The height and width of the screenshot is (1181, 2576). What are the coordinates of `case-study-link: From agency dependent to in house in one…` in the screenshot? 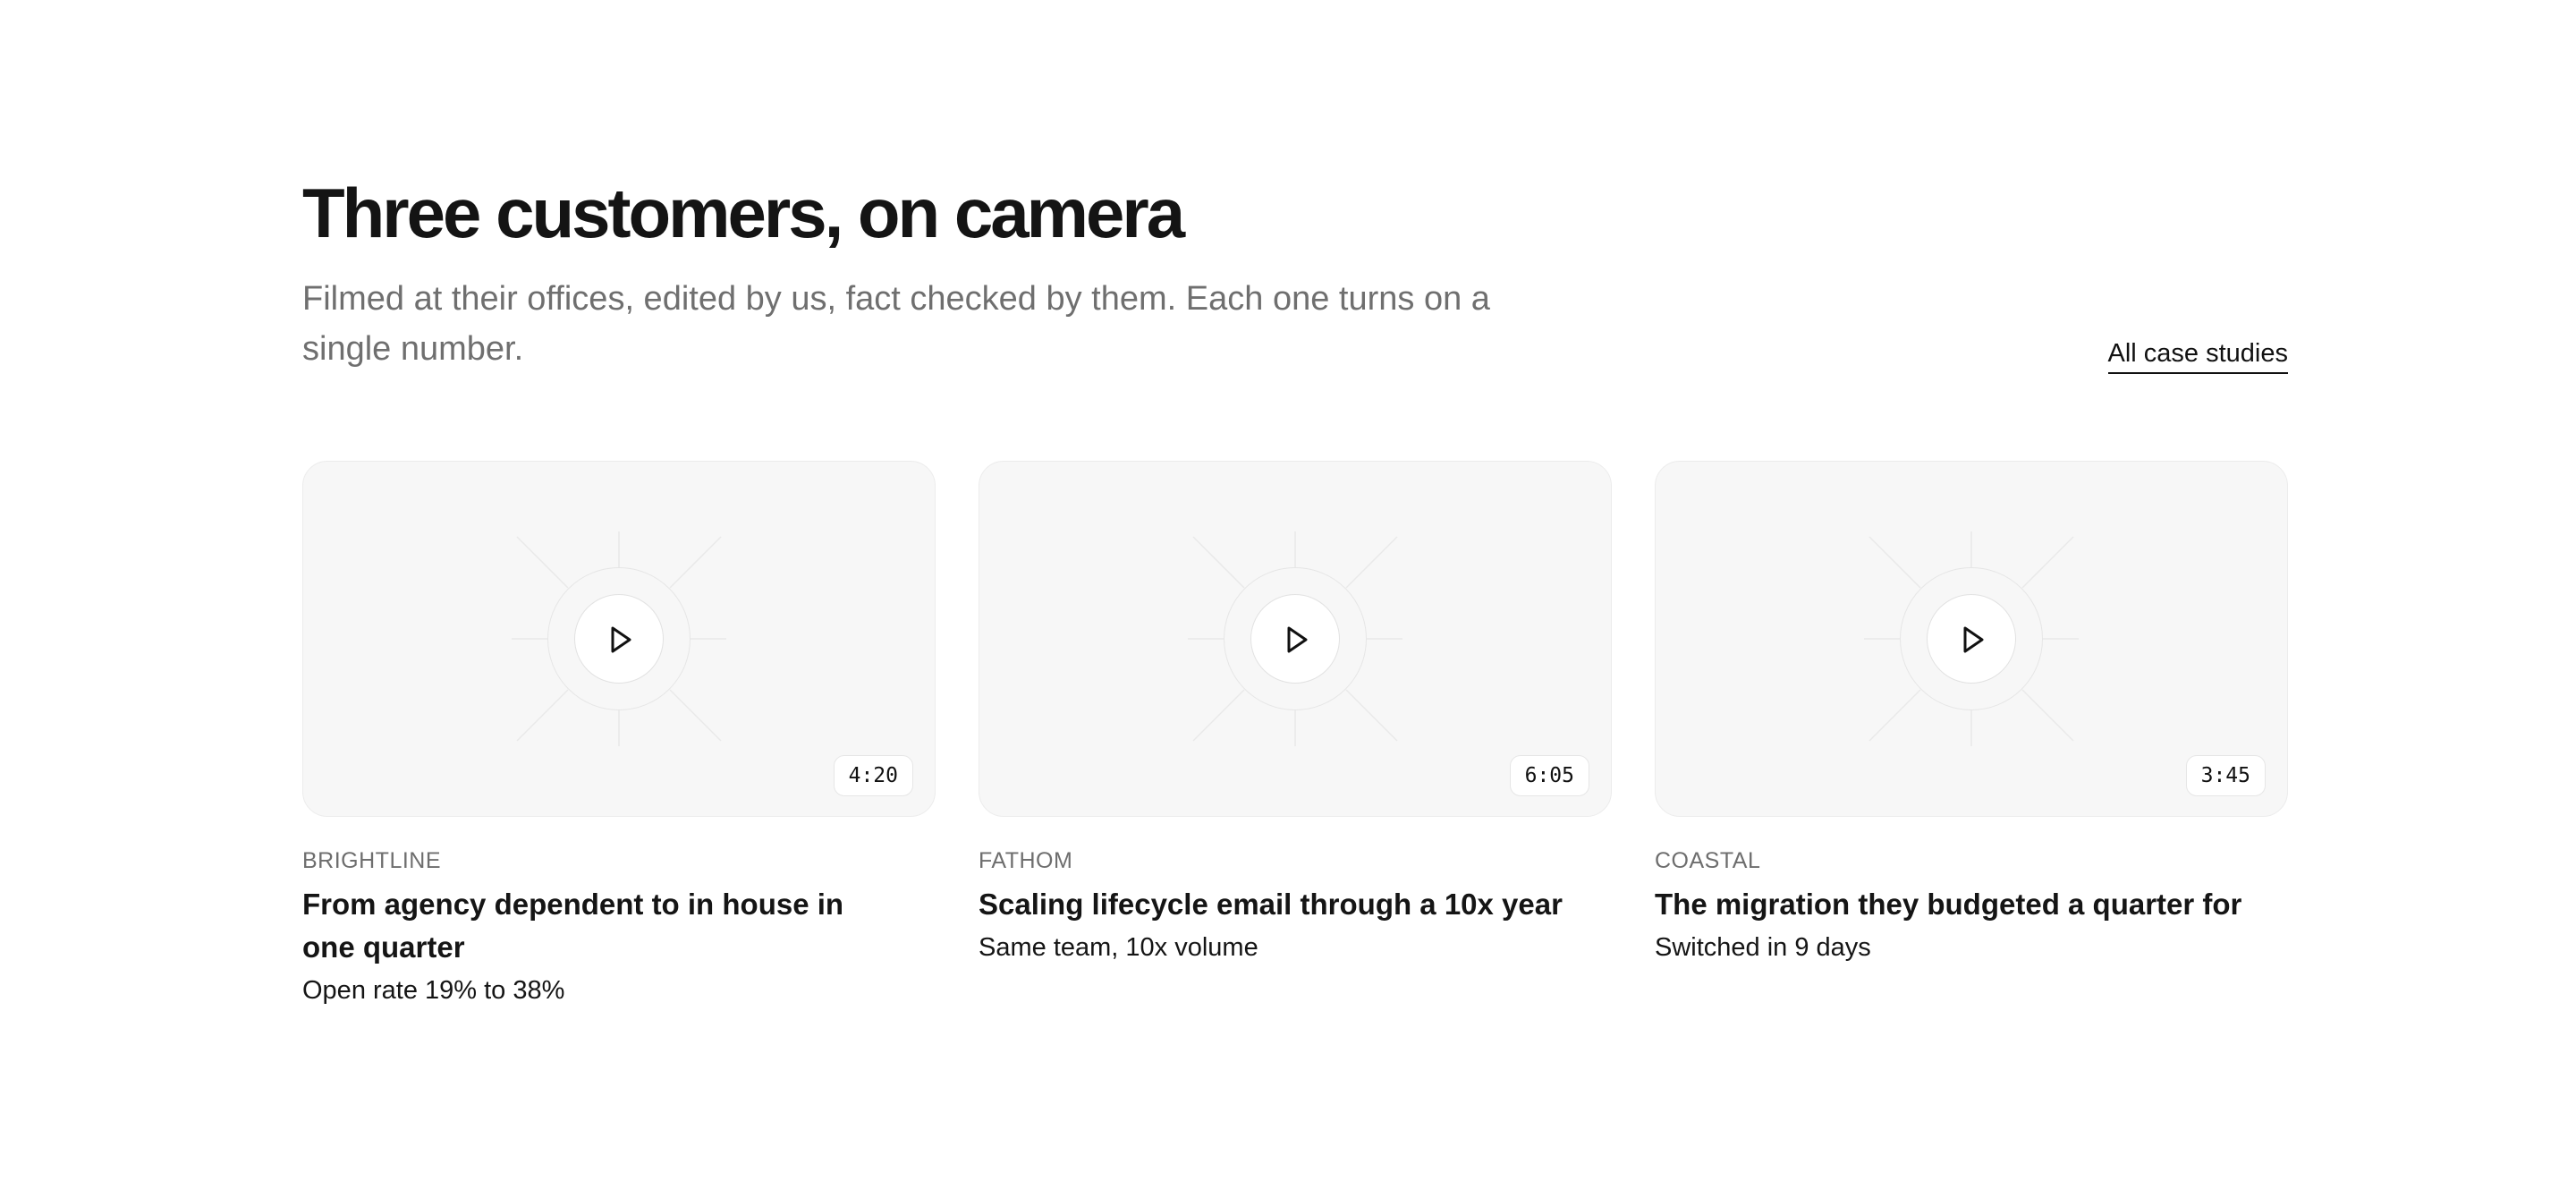 It's located at (572, 926).